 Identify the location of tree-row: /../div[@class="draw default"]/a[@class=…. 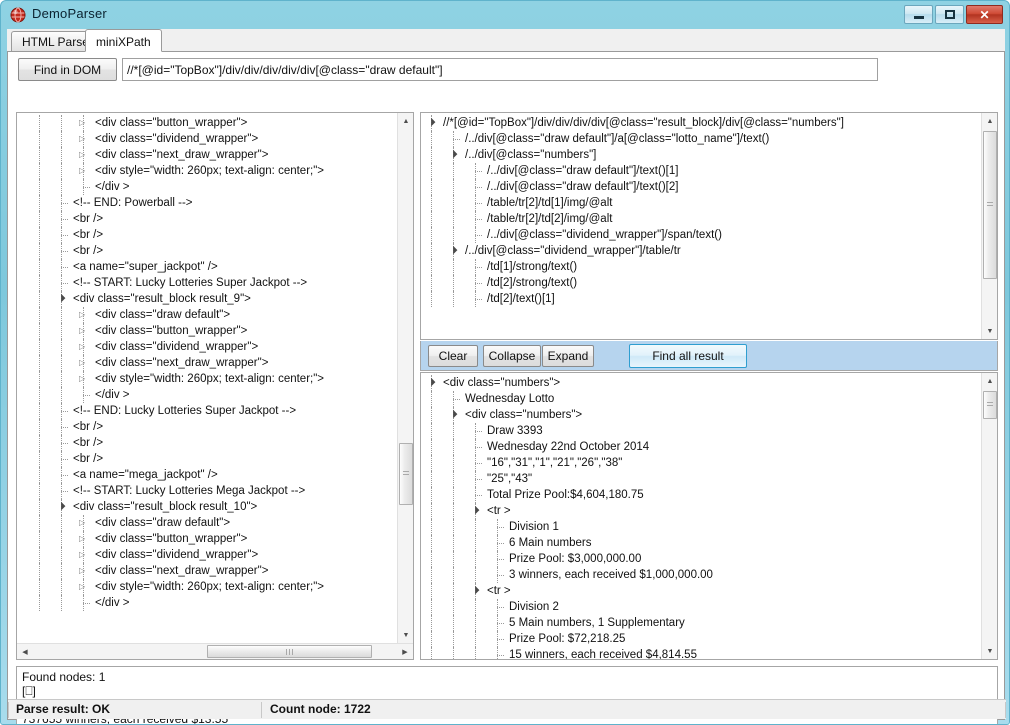
(701, 139).